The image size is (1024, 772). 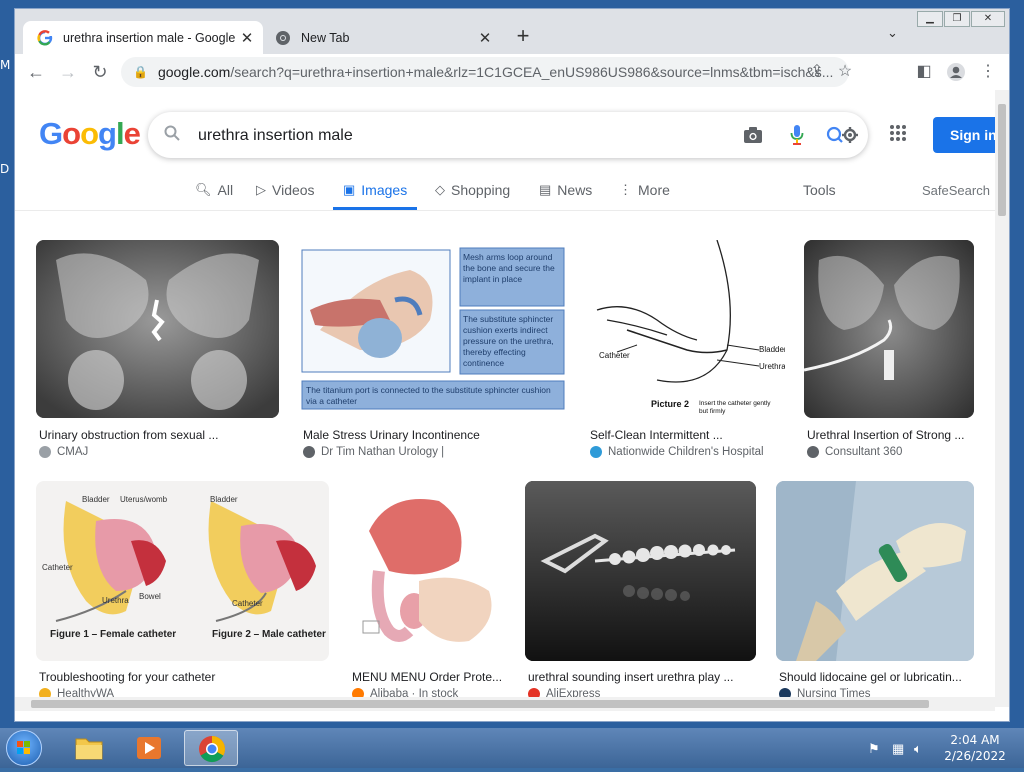 I want to click on chrome-favicon-icon, so click(x=283, y=37).